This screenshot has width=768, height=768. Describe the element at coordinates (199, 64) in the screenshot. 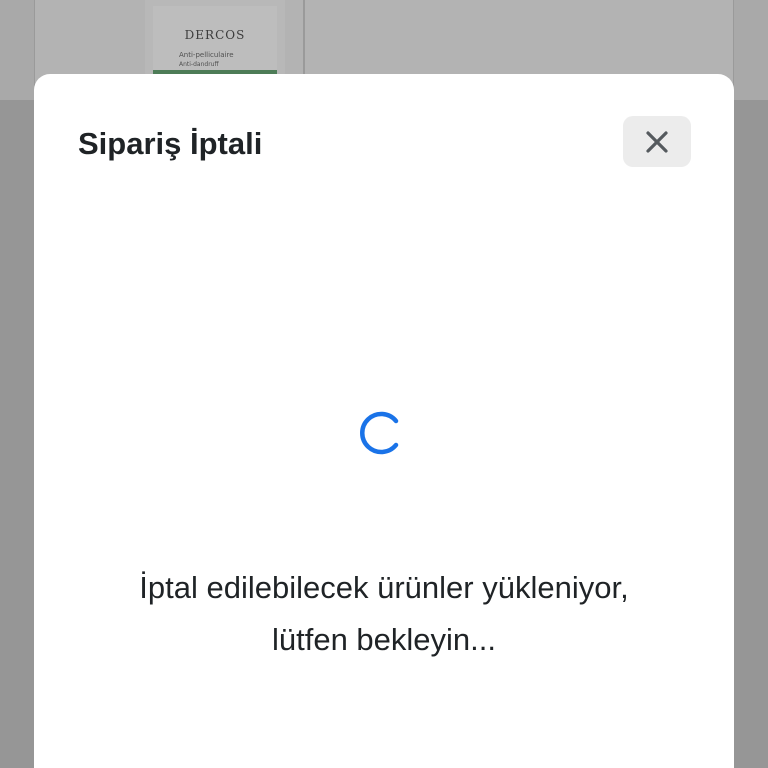

I see `product-label-line: Anti-dandruff` at that location.